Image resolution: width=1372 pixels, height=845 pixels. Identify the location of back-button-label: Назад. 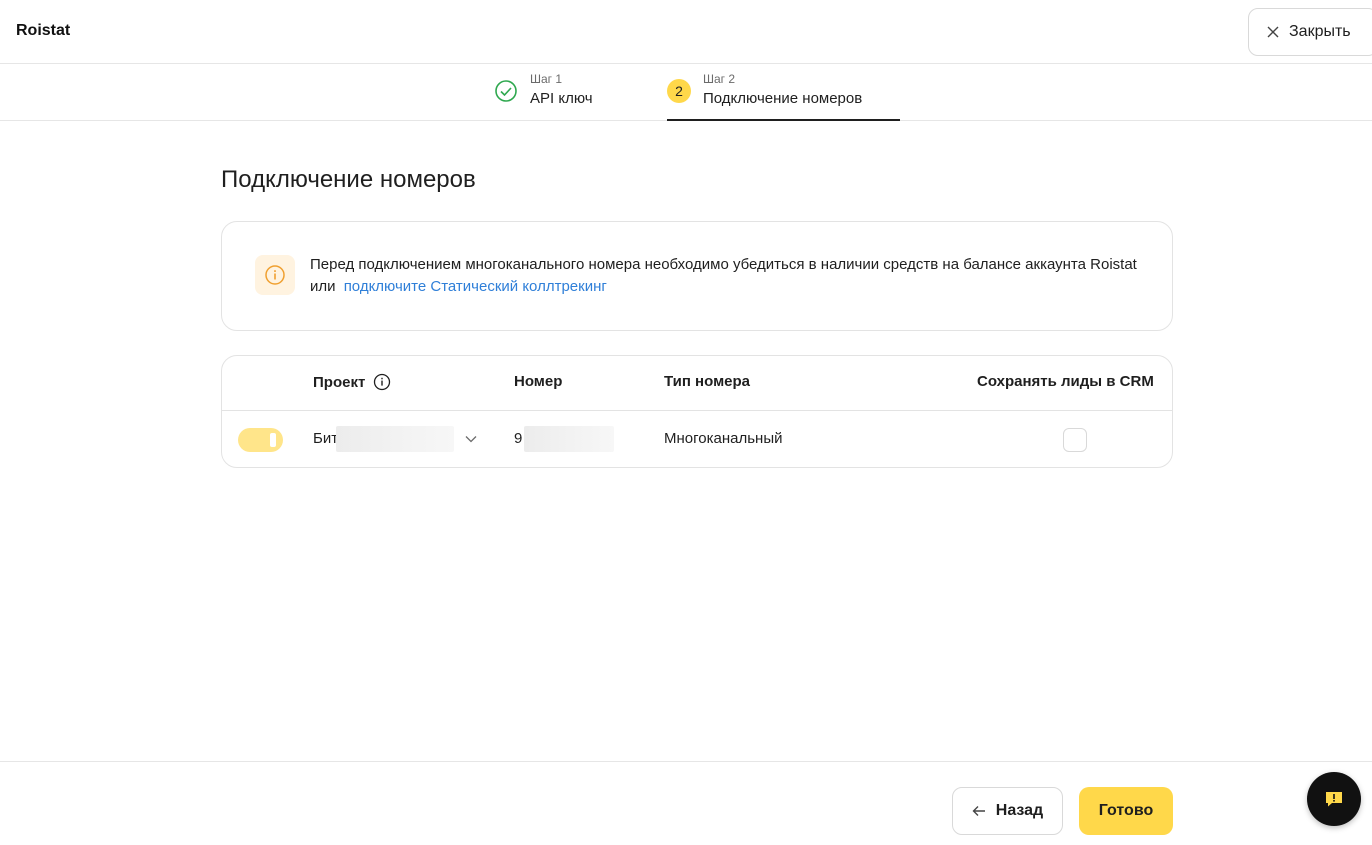
(1019, 810).